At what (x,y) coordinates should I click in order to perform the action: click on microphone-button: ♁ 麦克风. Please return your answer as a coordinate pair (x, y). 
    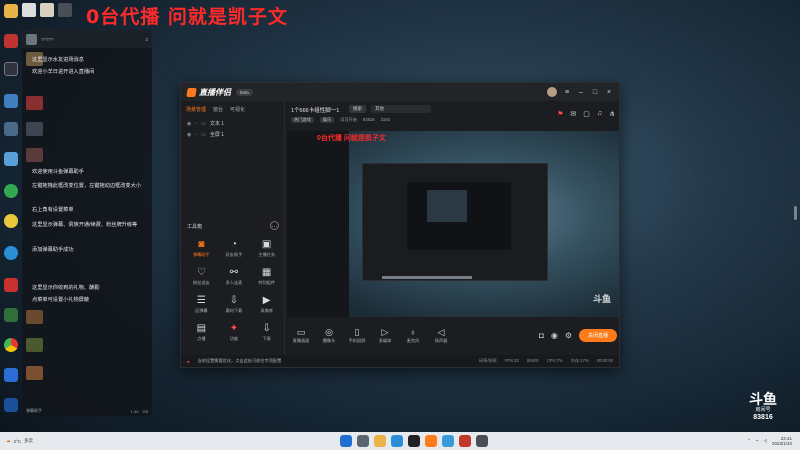
    Looking at the image, I should click on (413, 335).